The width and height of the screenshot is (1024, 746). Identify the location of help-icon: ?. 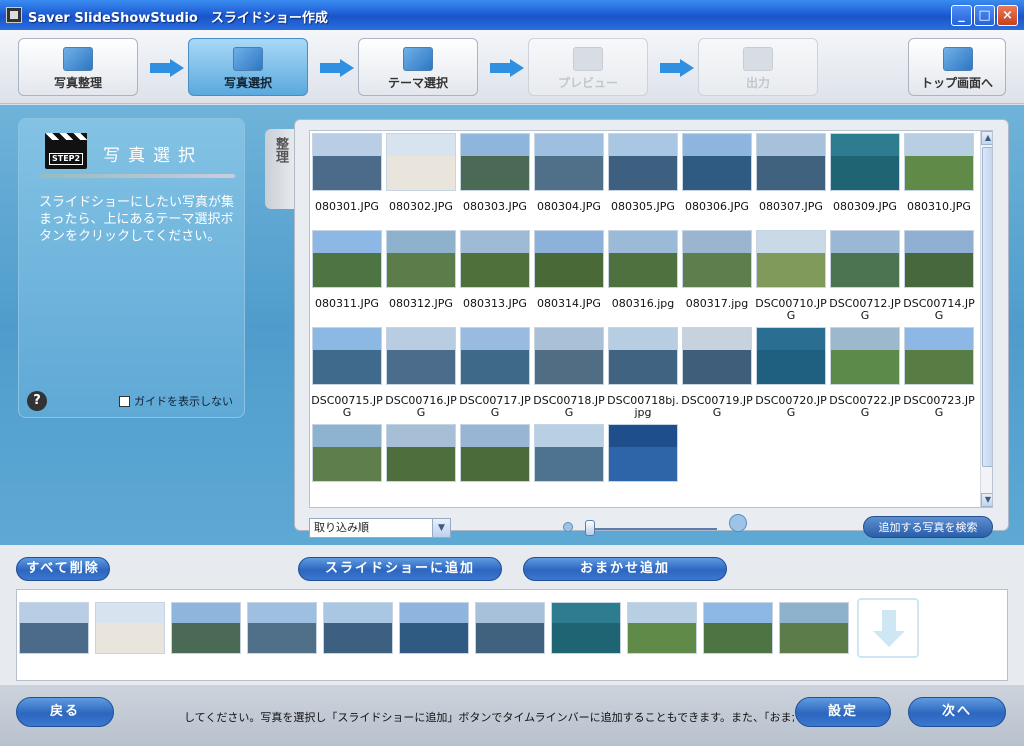
(37, 401).